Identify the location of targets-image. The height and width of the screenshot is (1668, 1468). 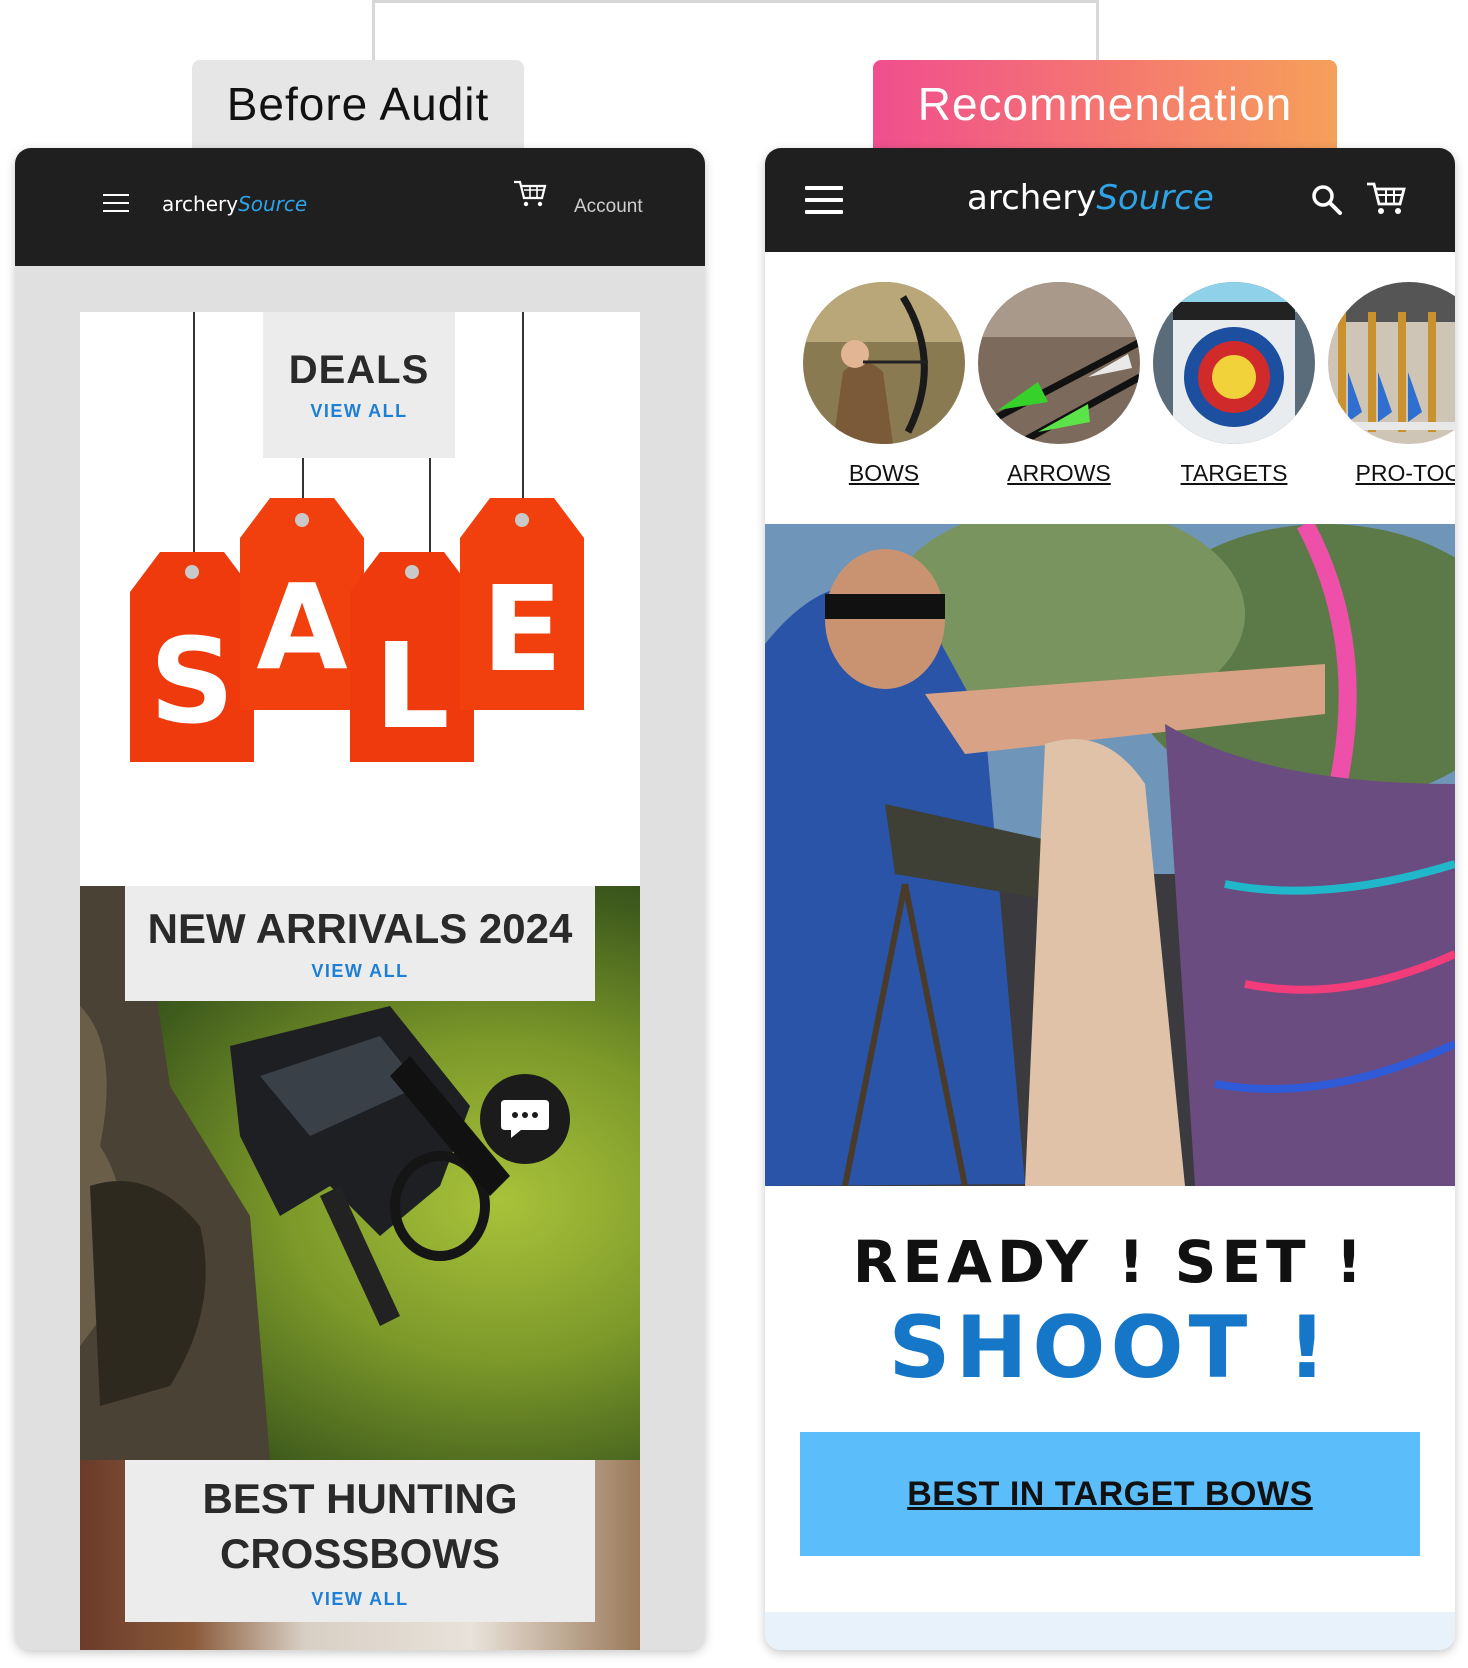
(1234, 363).